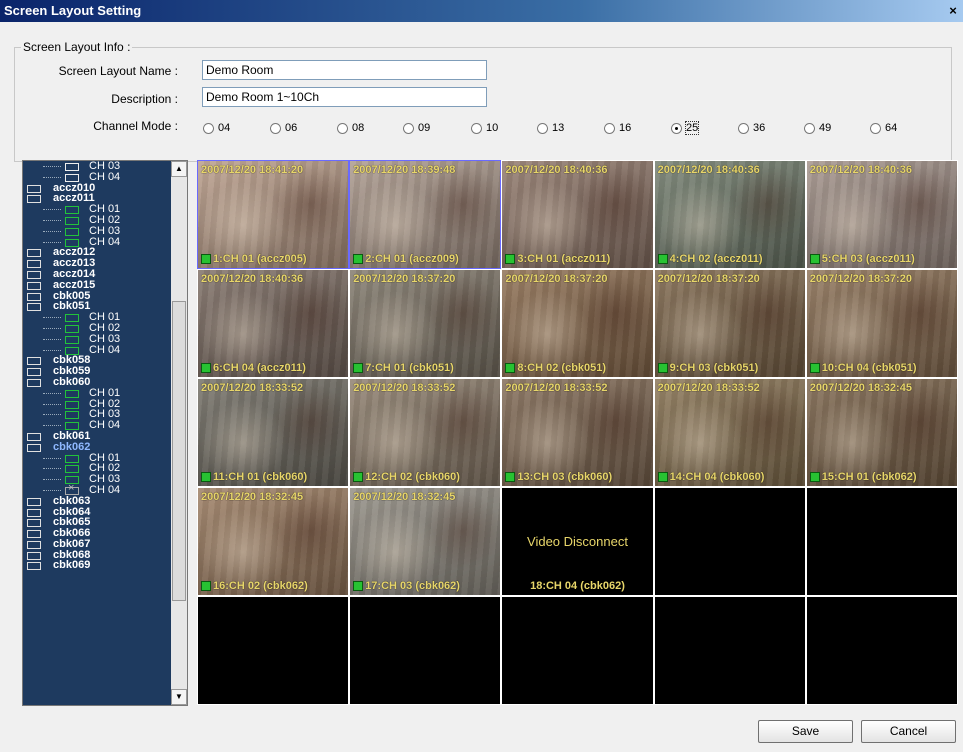 The width and height of the screenshot is (963, 752). Describe the element at coordinates (550, 128) in the screenshot. I see `channel-mode-radio-13: 13` at that location.